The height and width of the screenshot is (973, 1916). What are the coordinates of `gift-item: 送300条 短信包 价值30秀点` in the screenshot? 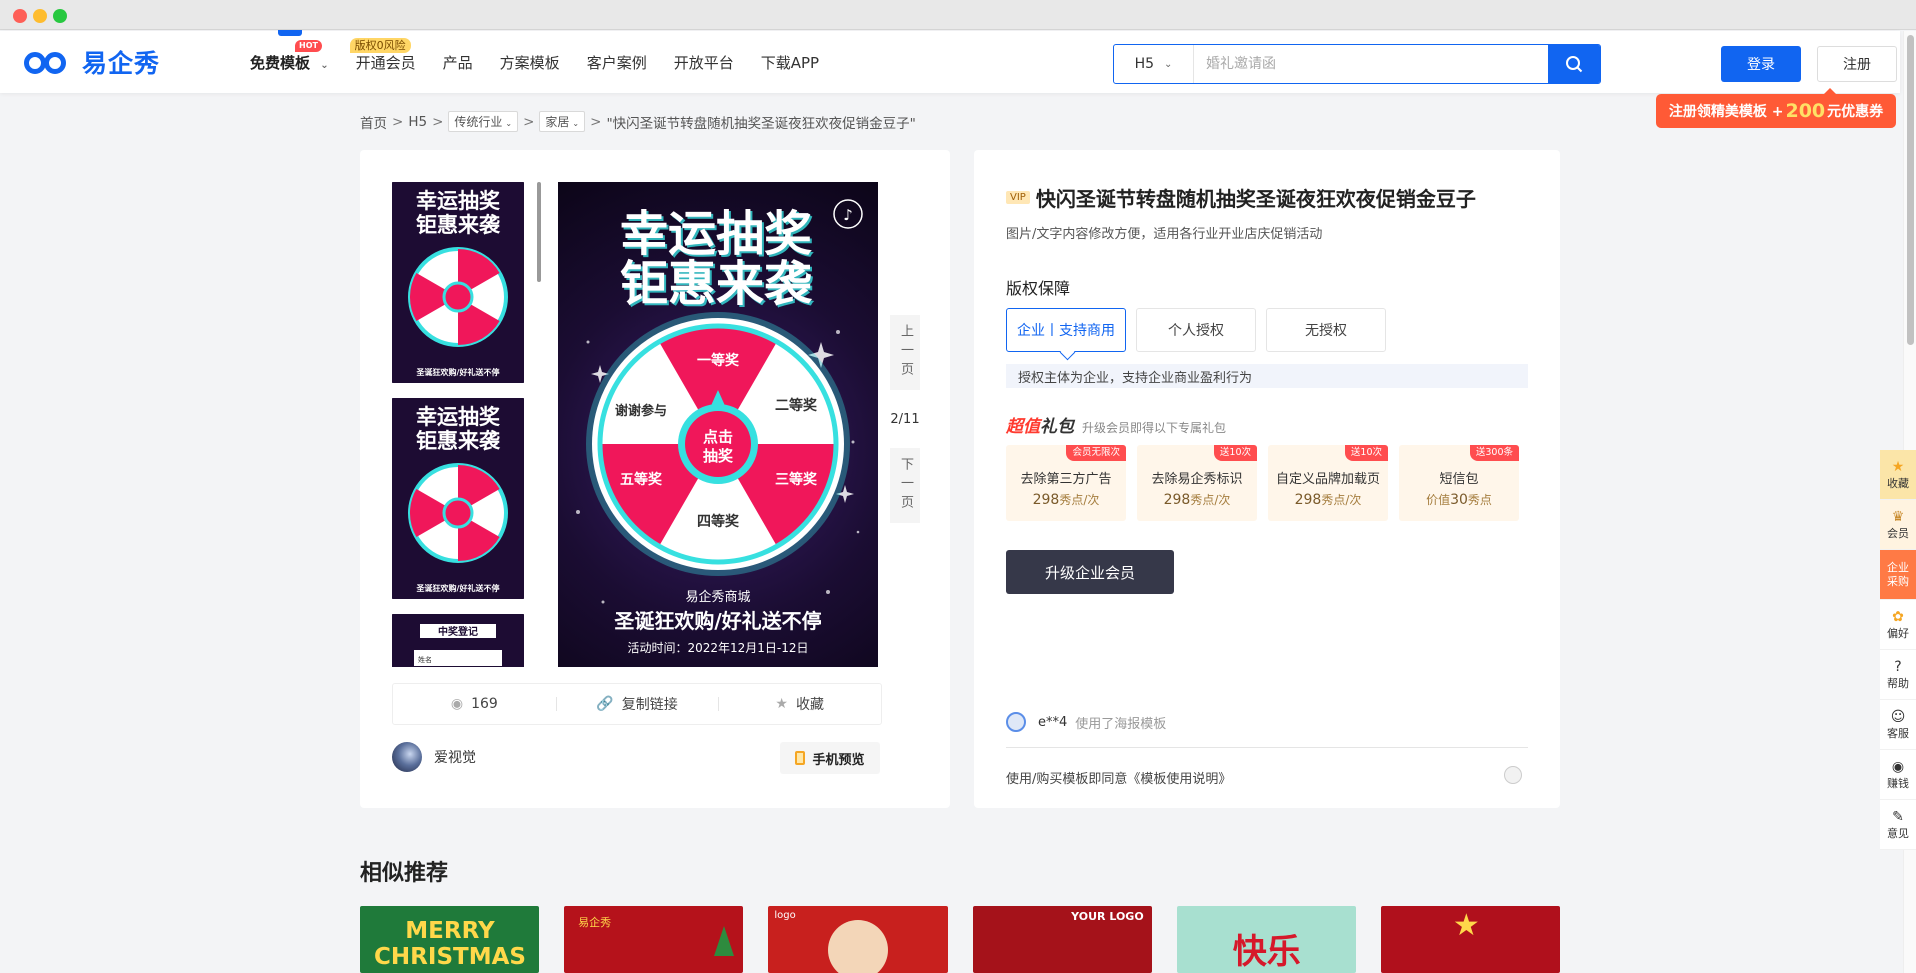 It's located at (1459, 483).